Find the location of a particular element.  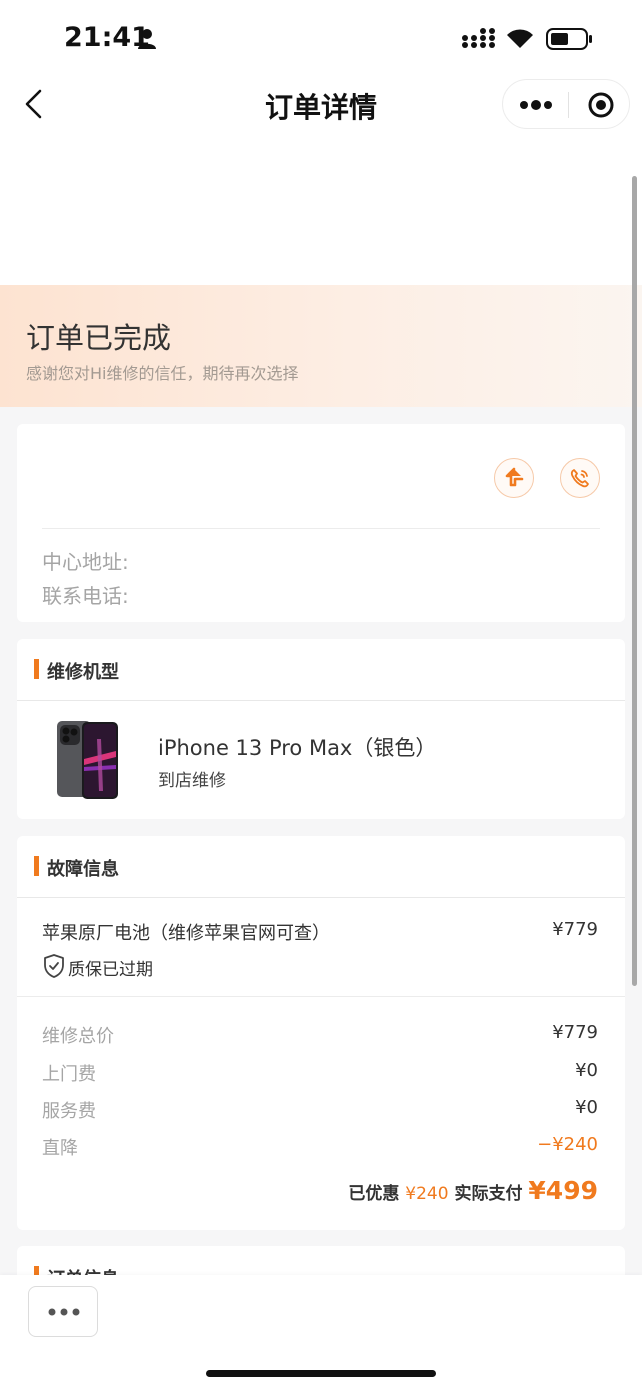

warranty-status: 质保已过期 is located at coordinates (110, 970).